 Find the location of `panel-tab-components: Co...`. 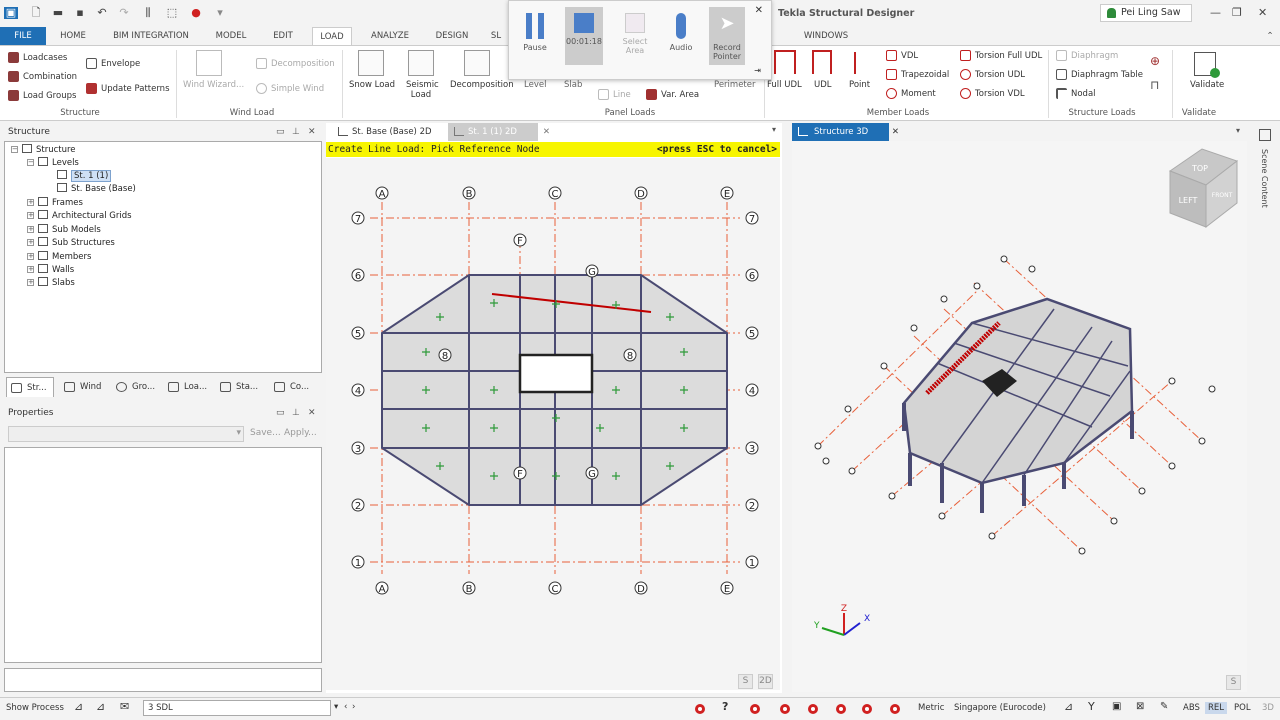

panel-tab-components: Co... is located at coordinates (295, 387).